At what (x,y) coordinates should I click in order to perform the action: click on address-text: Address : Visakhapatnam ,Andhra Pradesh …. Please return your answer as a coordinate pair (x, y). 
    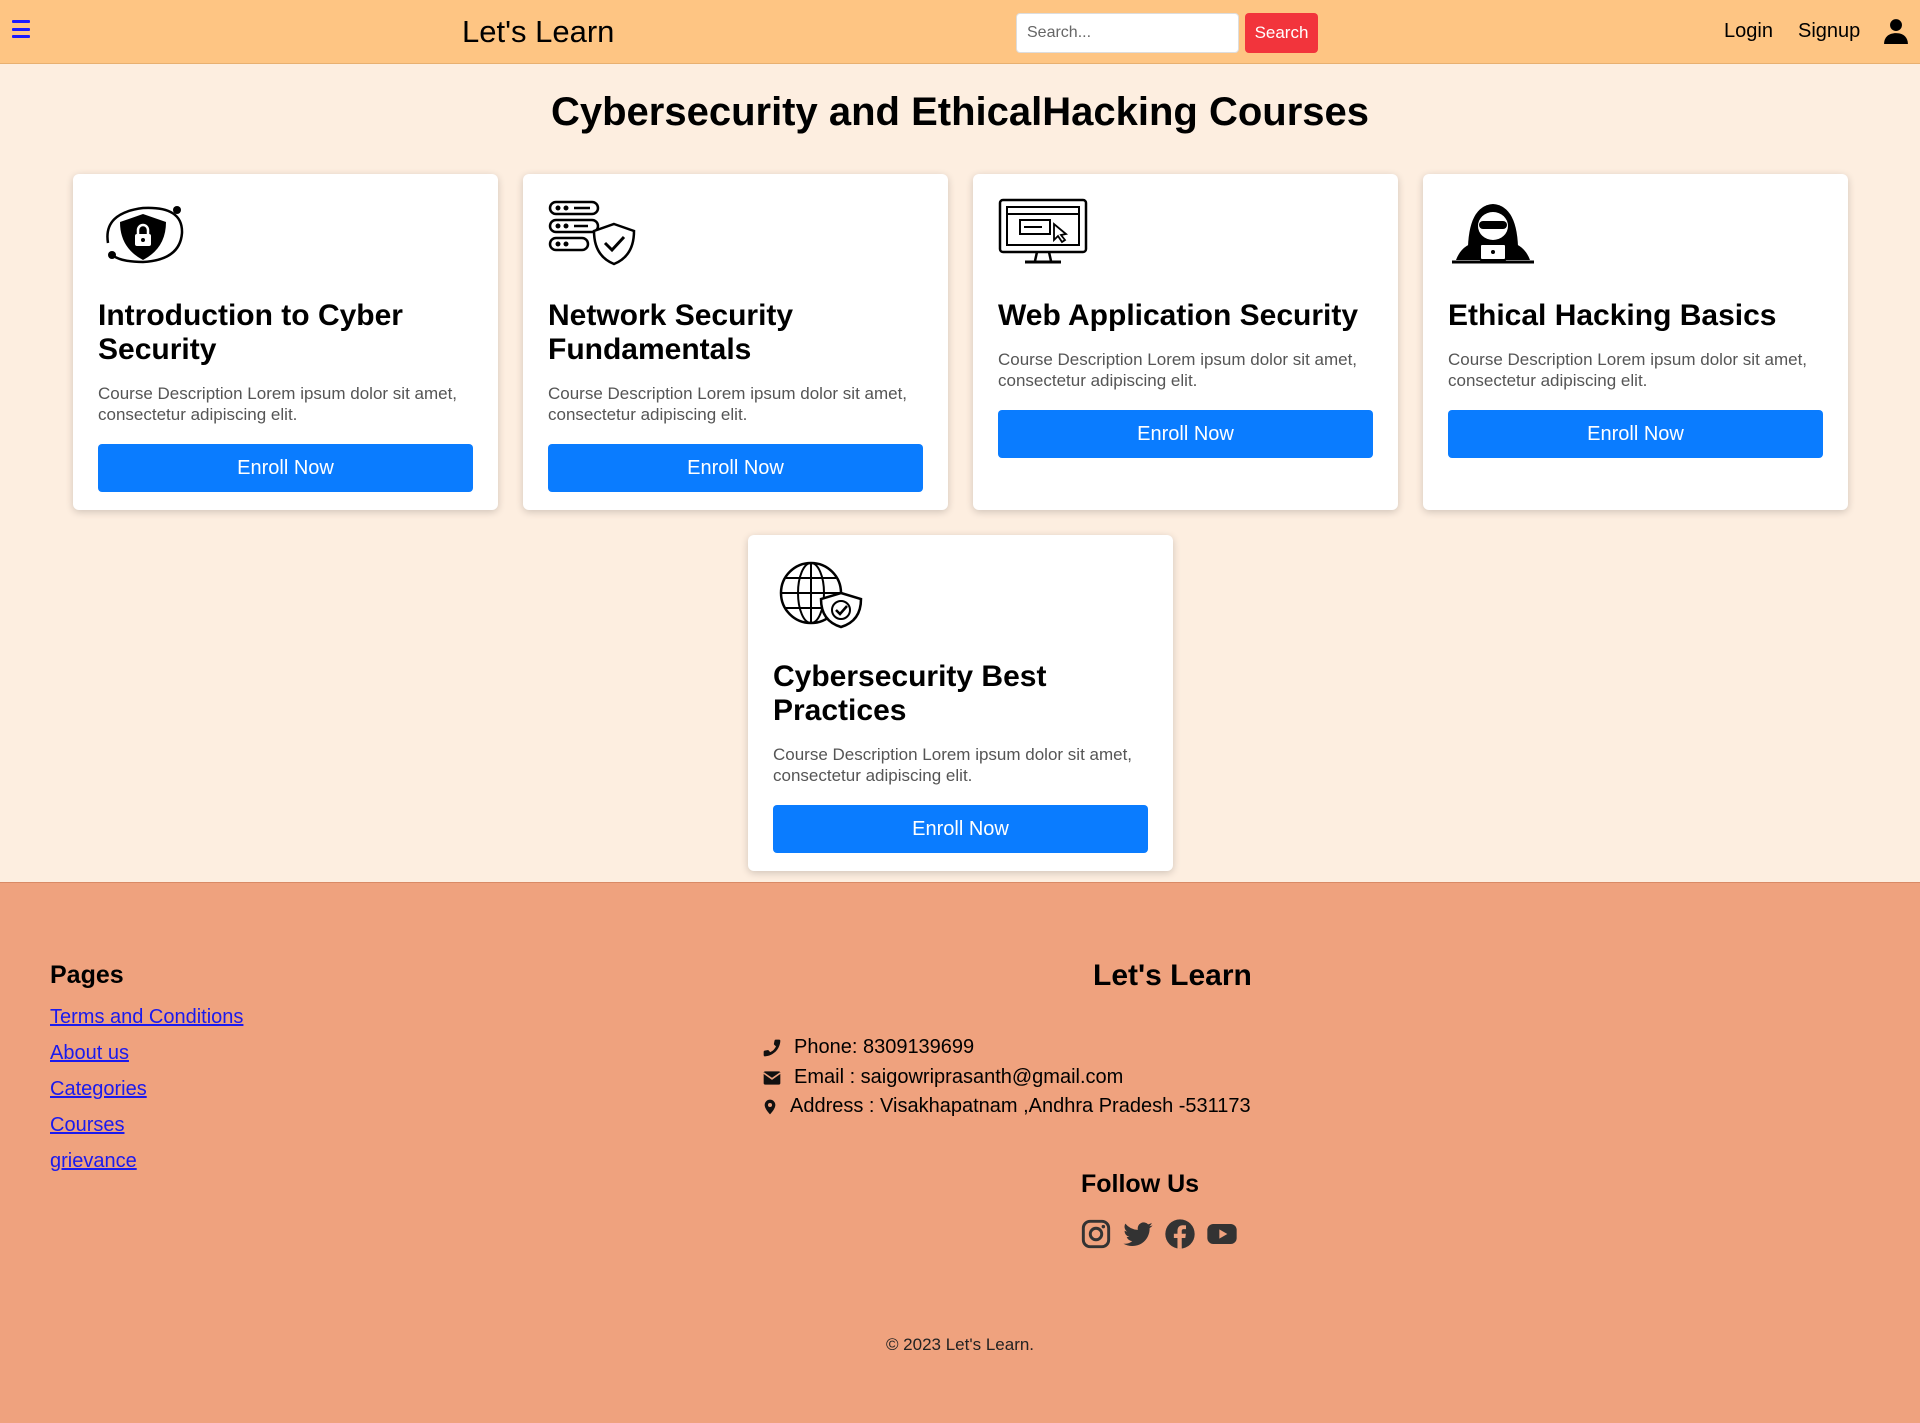
    Looking at the image, I should click on (1020, 1106).